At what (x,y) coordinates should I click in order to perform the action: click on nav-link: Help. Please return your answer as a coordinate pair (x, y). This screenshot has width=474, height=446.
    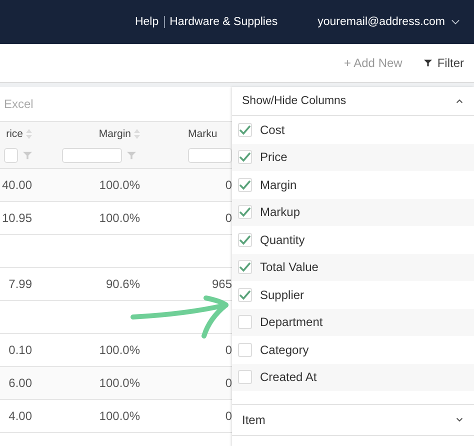
    Looking at the image, I should click on (146, 22).